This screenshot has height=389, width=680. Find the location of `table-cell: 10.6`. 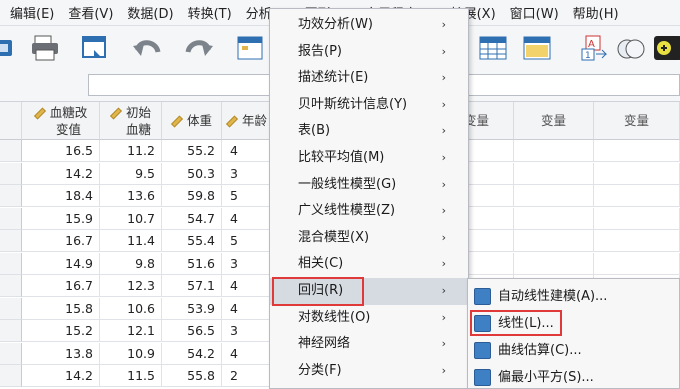

table-cell: 10.6 is located at coordinates (131, 308).